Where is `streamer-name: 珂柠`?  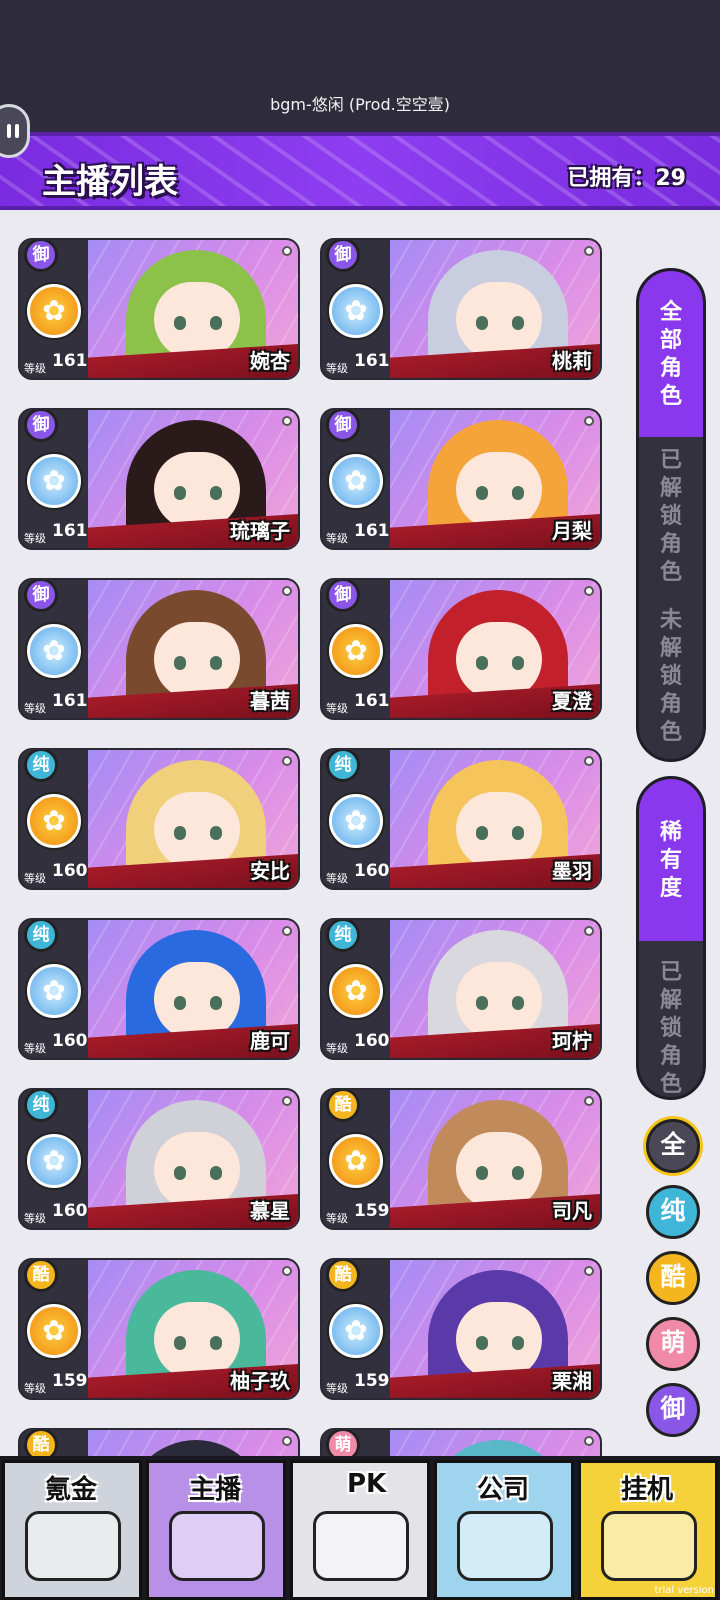
streamer-name: 珂柠 is located at coordinates (572, 1041).